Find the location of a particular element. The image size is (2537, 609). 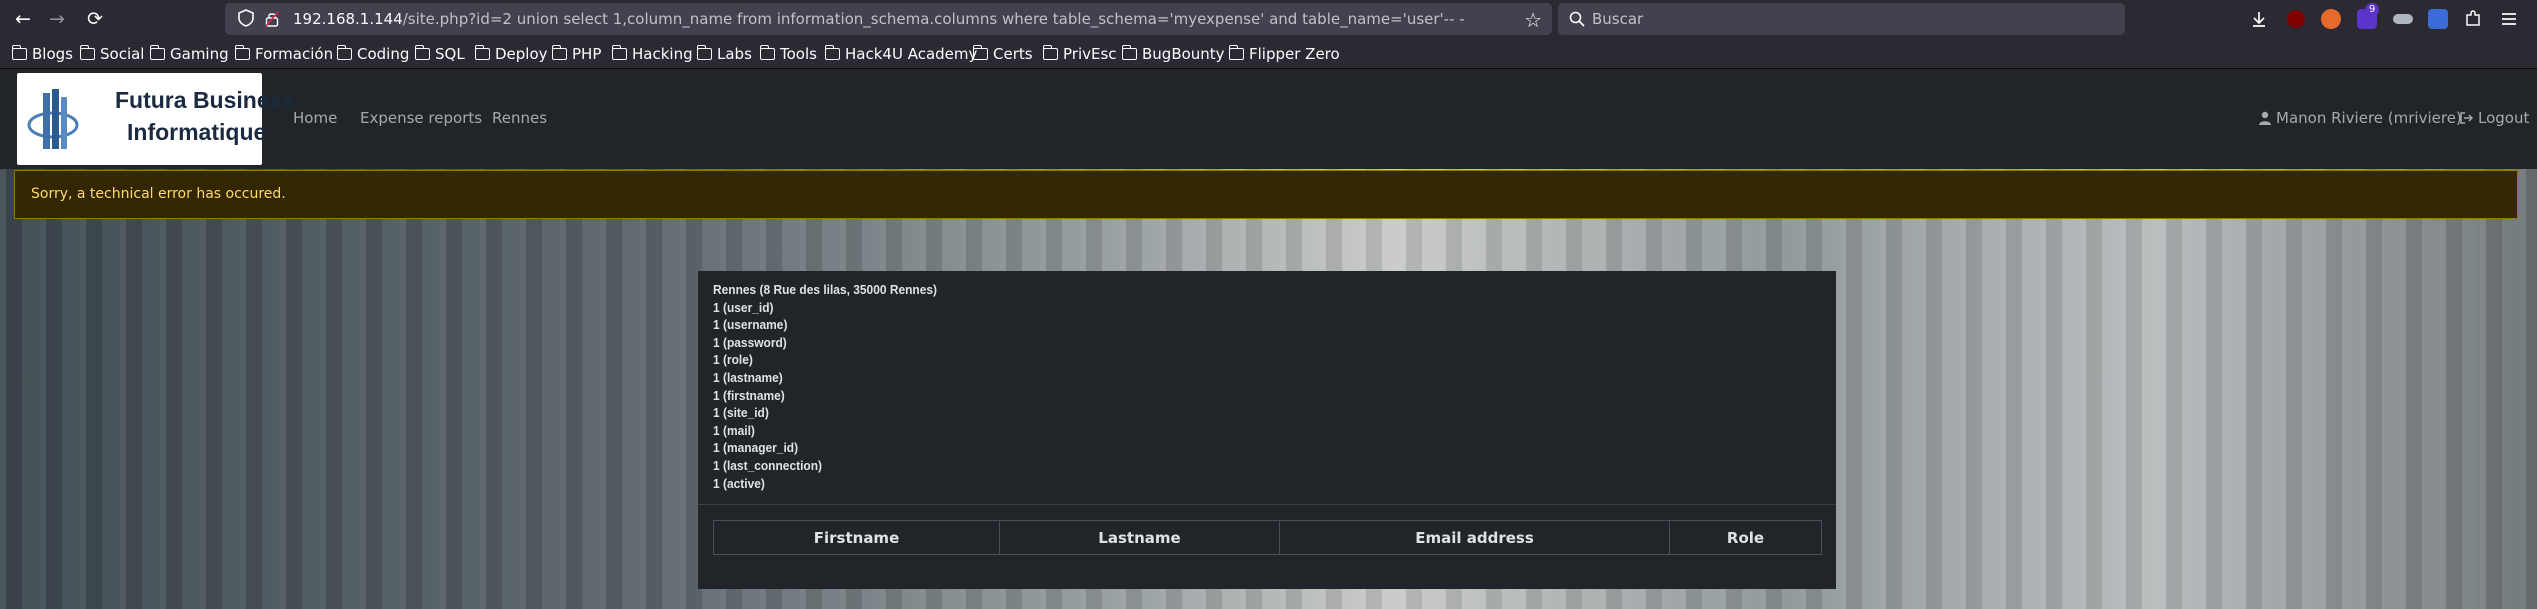

extension-badge: 9 is located at coordinates (2372, 9).